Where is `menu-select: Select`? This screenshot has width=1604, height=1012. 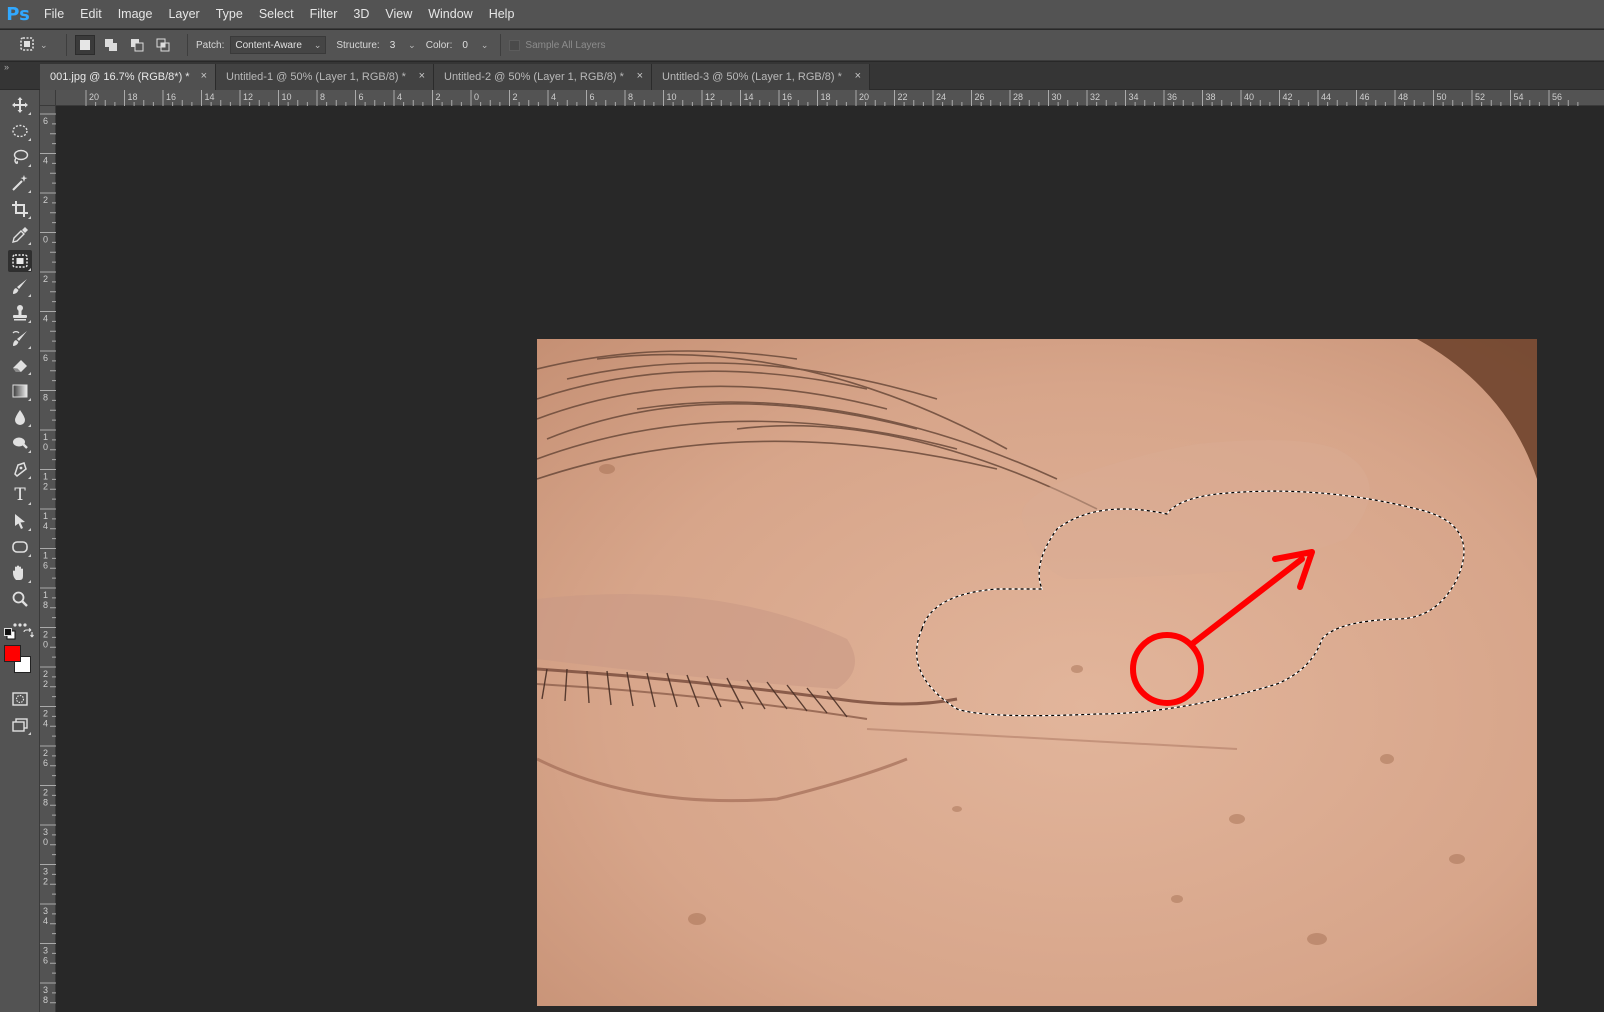
menu-select: Select is located at coordinates (276, 14).